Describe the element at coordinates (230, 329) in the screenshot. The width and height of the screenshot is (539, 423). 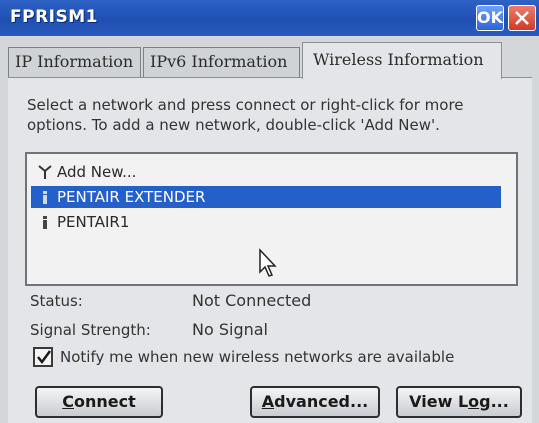
I see `signal-strength-value: No Signal` at that location.